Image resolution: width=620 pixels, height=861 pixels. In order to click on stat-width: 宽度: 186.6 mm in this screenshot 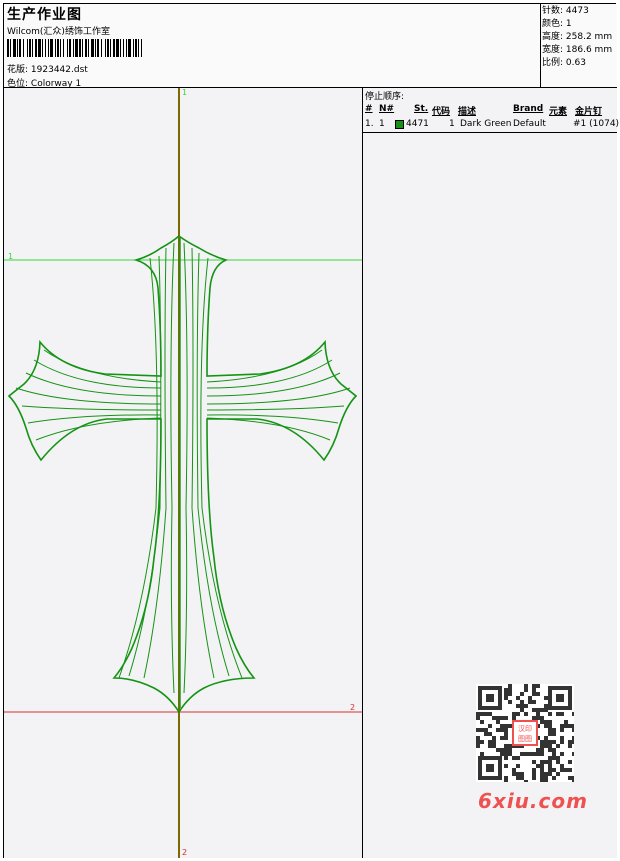, I will do `click(577, 50)`.